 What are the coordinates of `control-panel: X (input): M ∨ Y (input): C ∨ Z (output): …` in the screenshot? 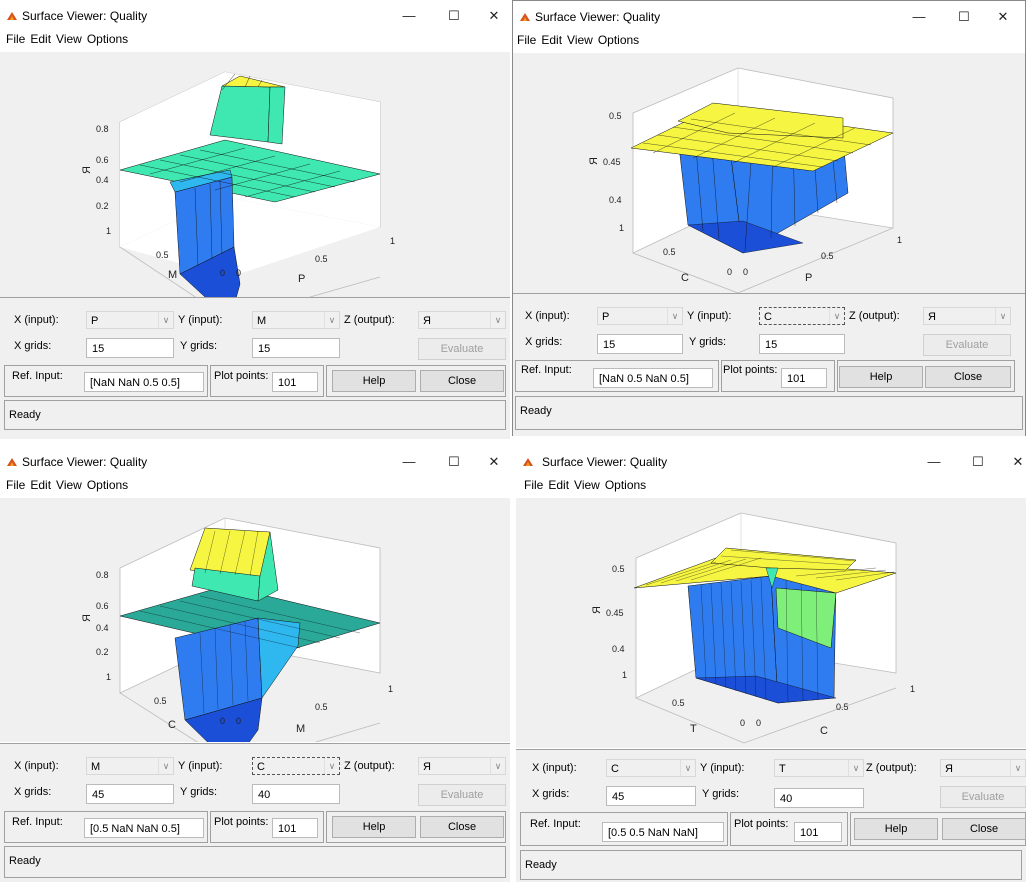 It's located at (255, 812).